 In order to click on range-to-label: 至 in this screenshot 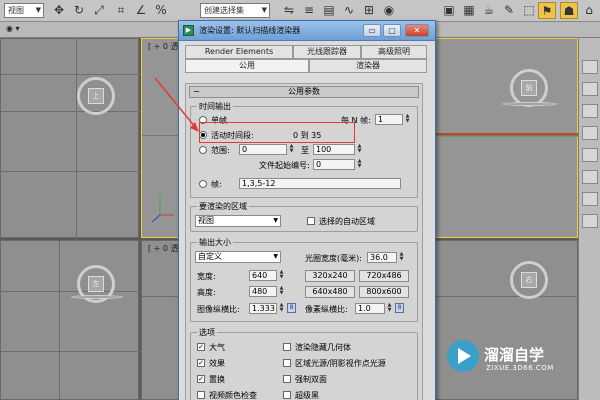, I will do `click(305, 150)`.